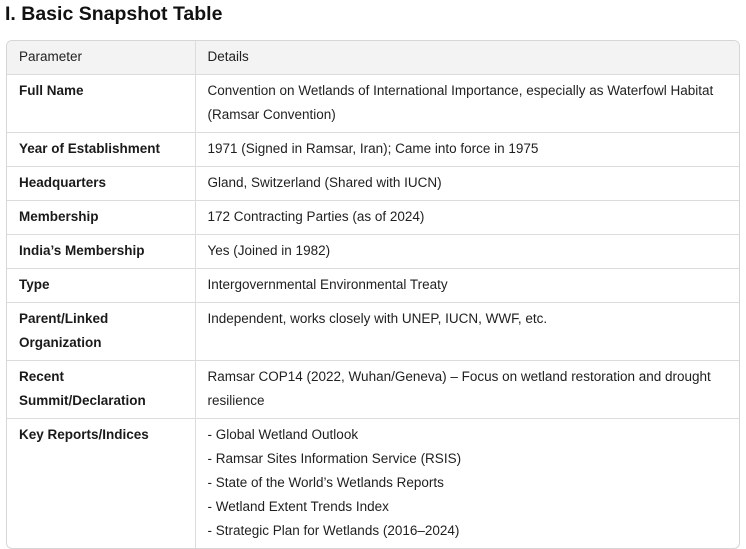 The height and width of the screenshot is (549, 746). What do you see at coordinates (466, 285) in the screenshot?
I see `row-details: Intergovernmental Environmental Treaty` at bounding box center [466, 285].